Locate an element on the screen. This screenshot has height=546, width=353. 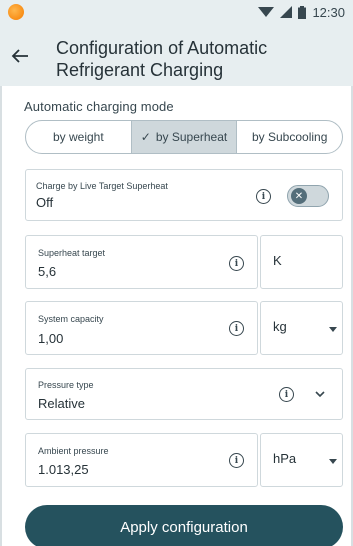
live-target-toggle: ✕ is located at coordinates (308, 196).